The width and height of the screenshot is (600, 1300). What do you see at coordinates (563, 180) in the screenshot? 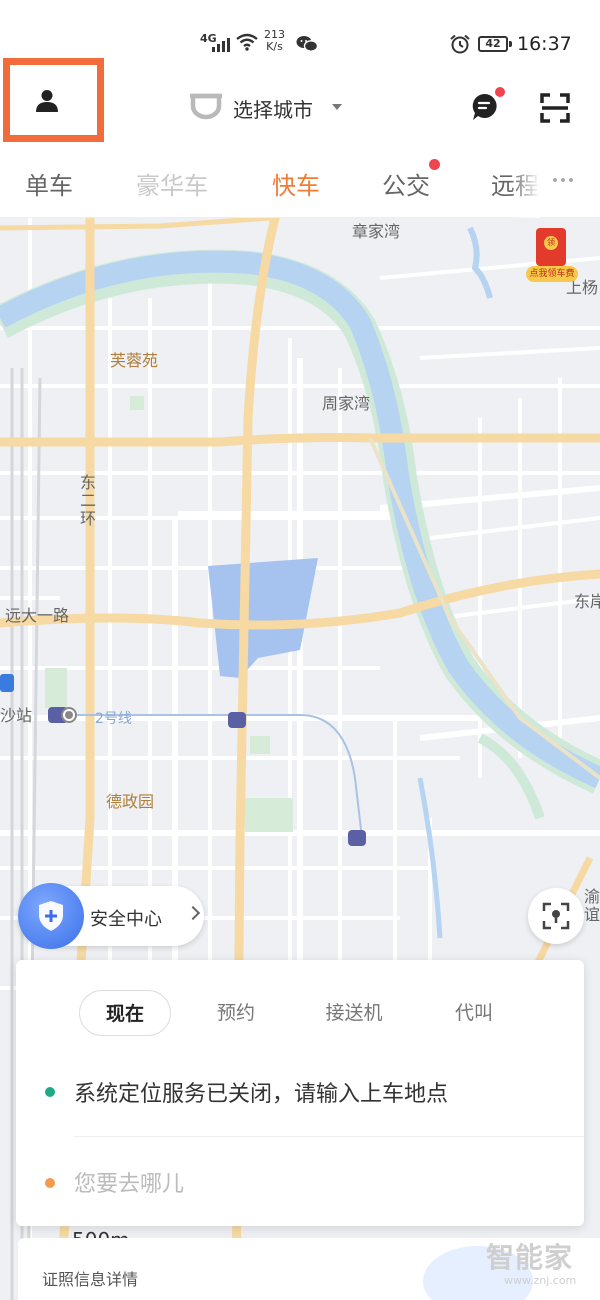
I see `more-icon` at bounding box center [563, 180].